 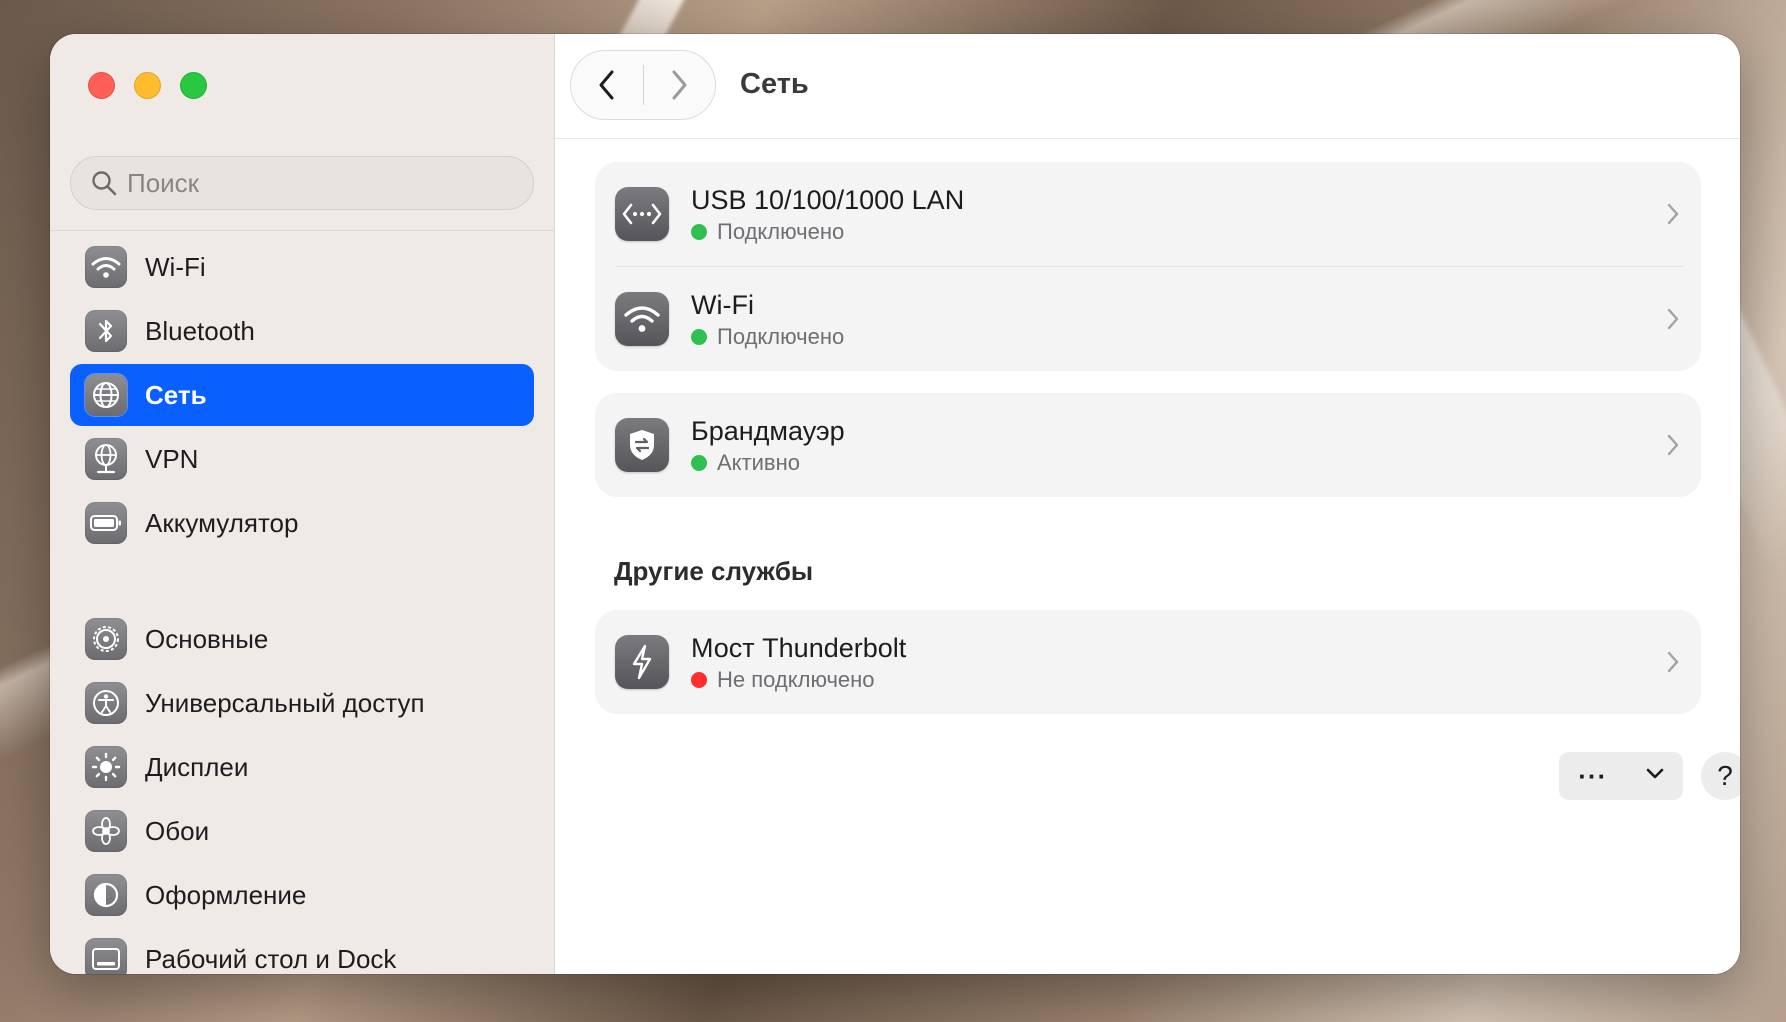 What do you see at coordinates (758, 462) in the screenshot?
I see `service-status: Активно` at bounding box center [758, 462].